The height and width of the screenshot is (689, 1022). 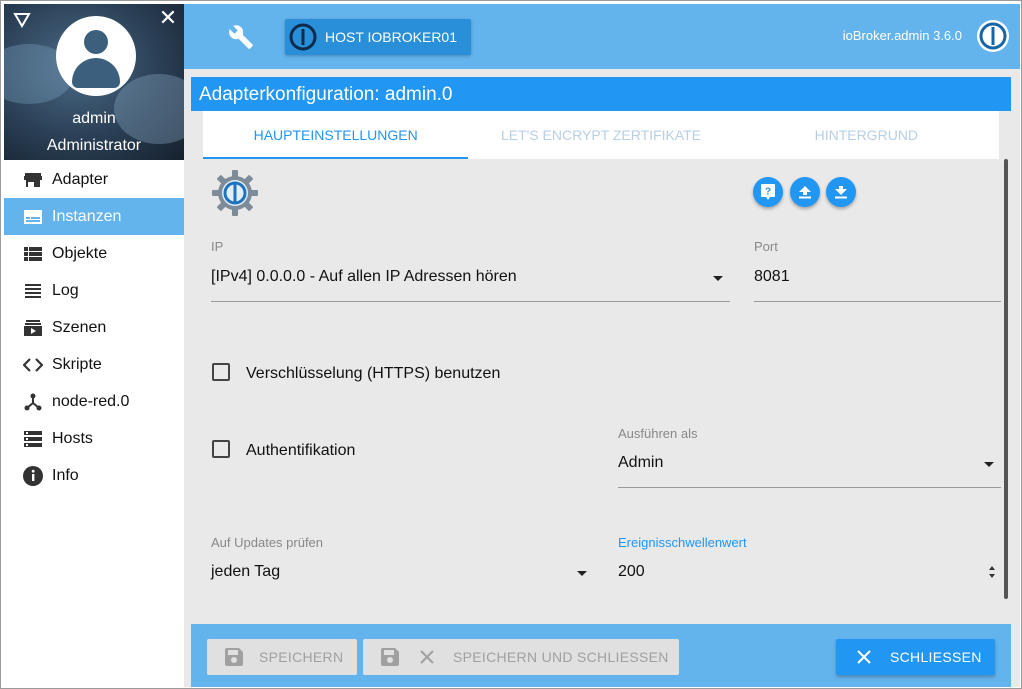 I want to click on sidebar-item-label: Hosts, so click(x=72, y=438).